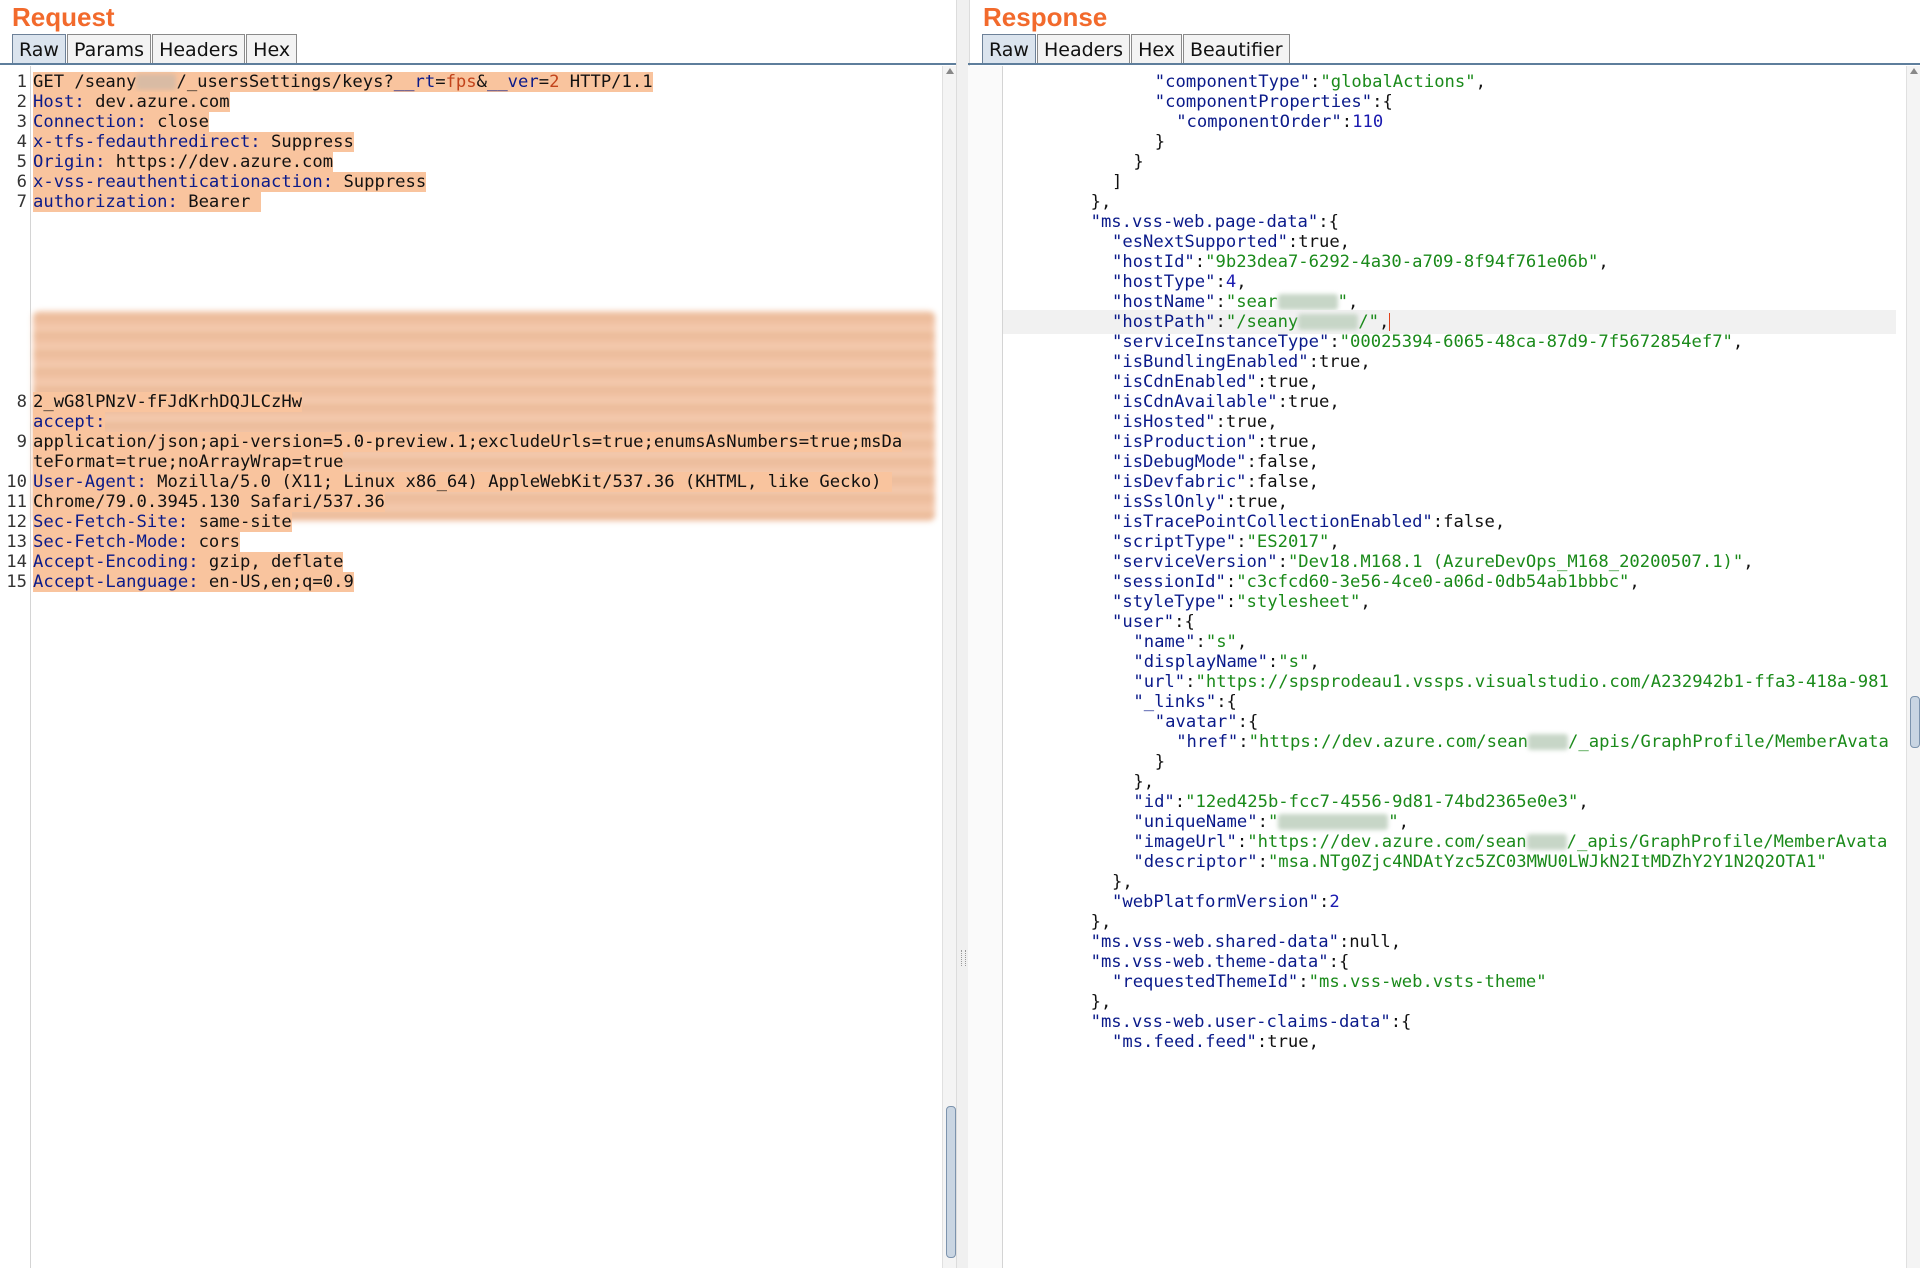 The height and width of the screenshot is (1268, 1920). Describe the element at coordinates (109, 49) in the screenshot. I see `request-tab-params: Params` at that location.